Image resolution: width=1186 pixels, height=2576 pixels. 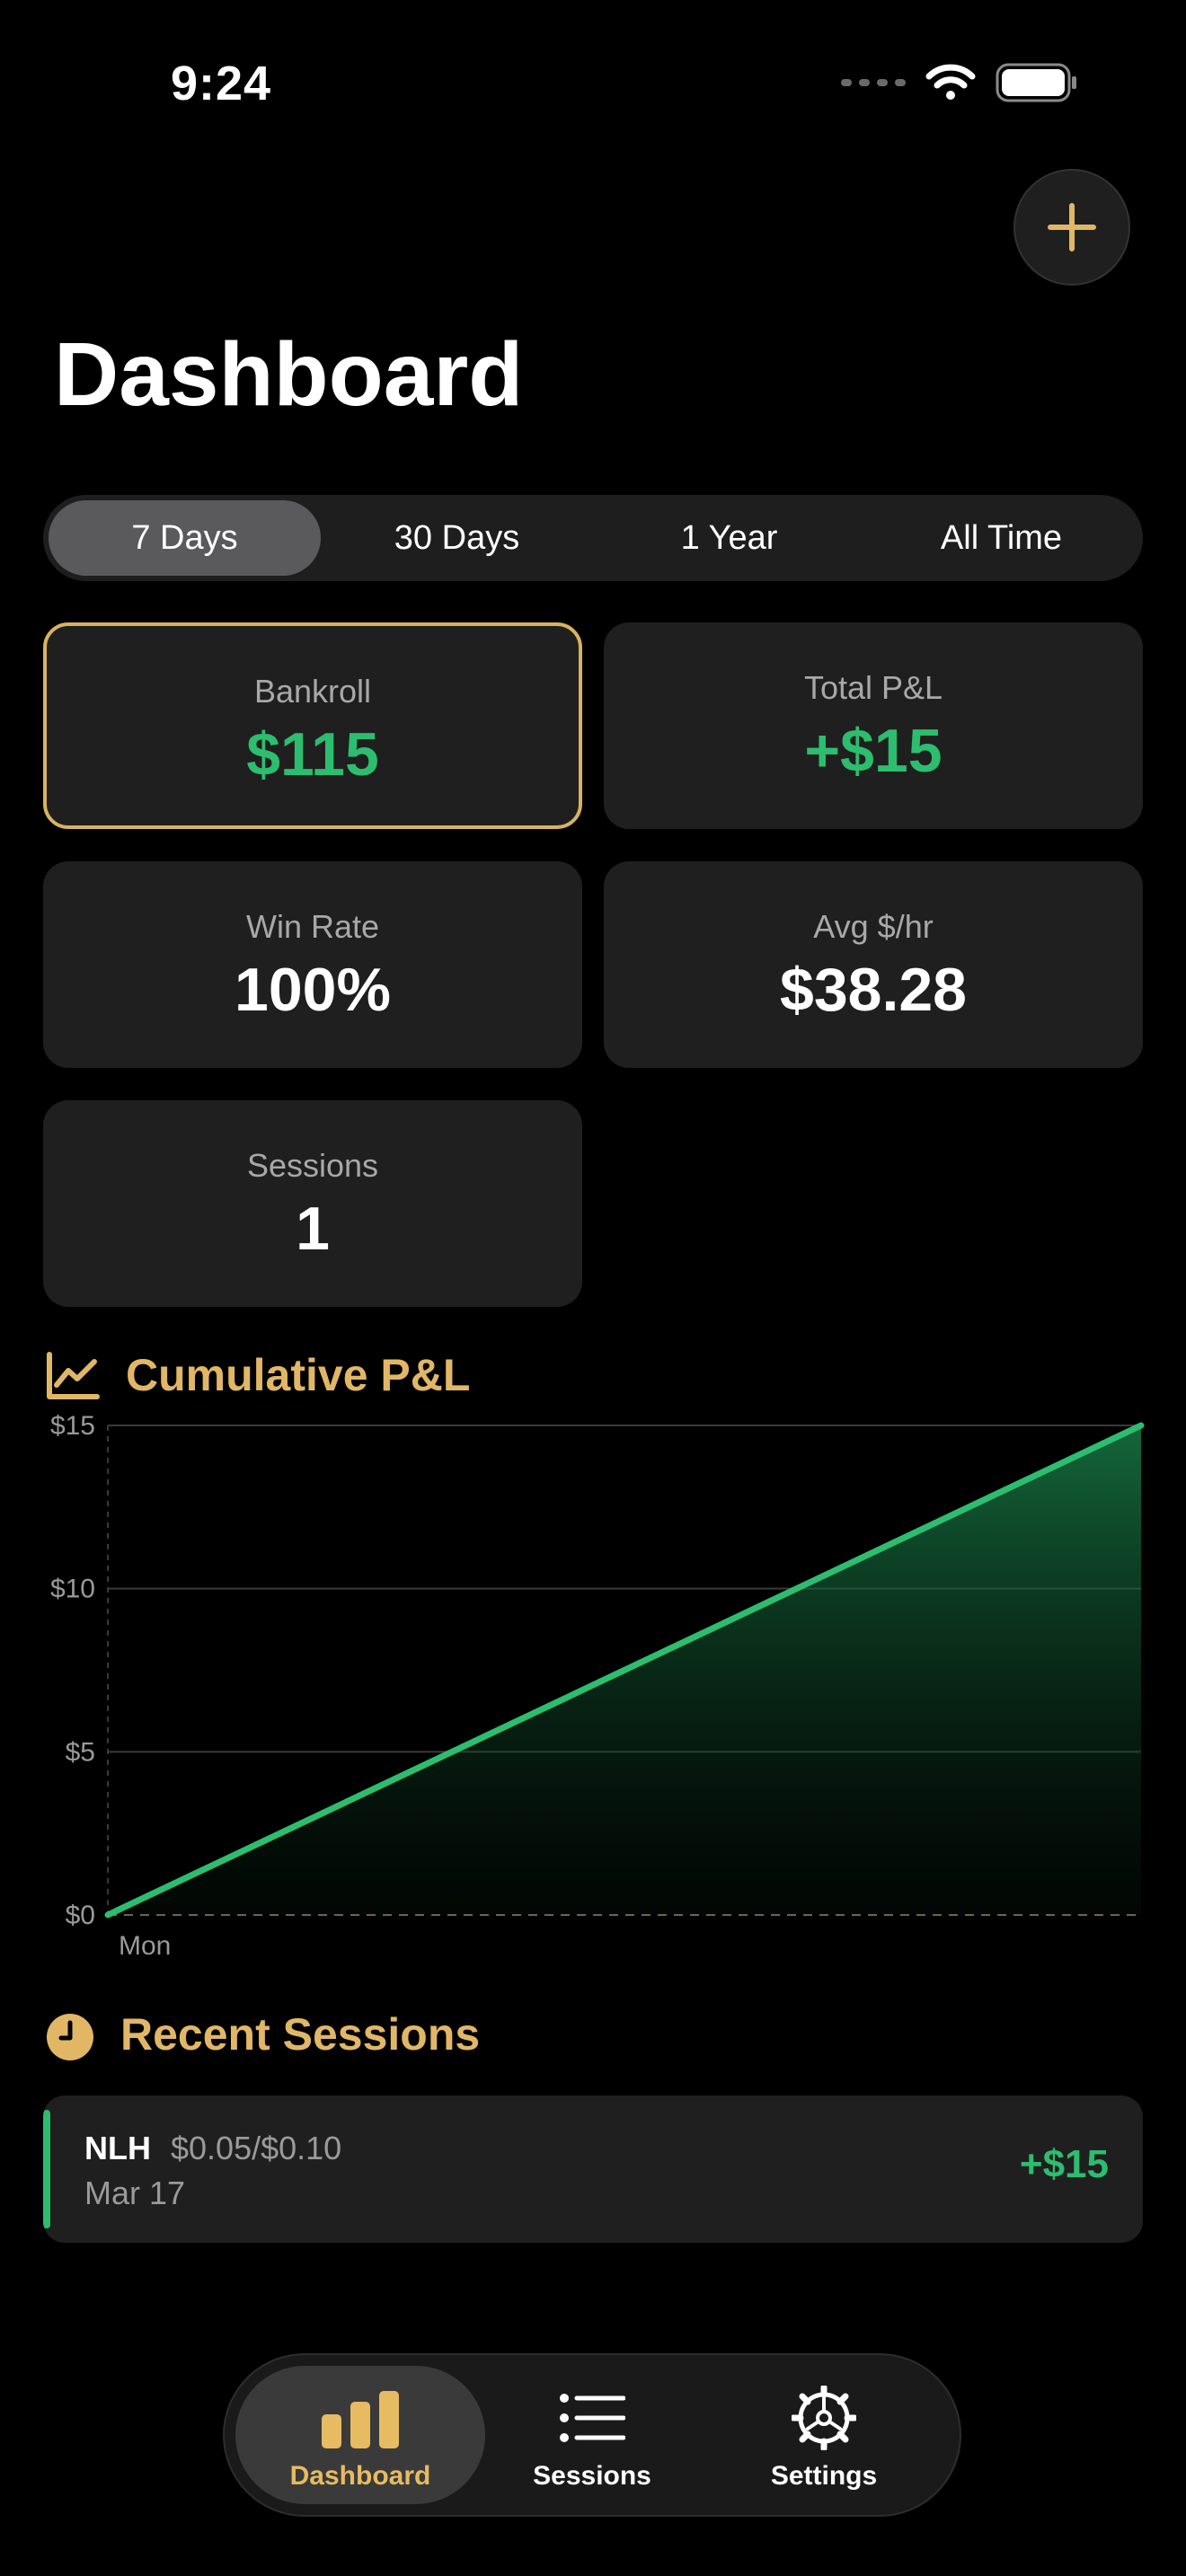 I want to click on sessions-label: Sessions, so click(x=312, y=1165).